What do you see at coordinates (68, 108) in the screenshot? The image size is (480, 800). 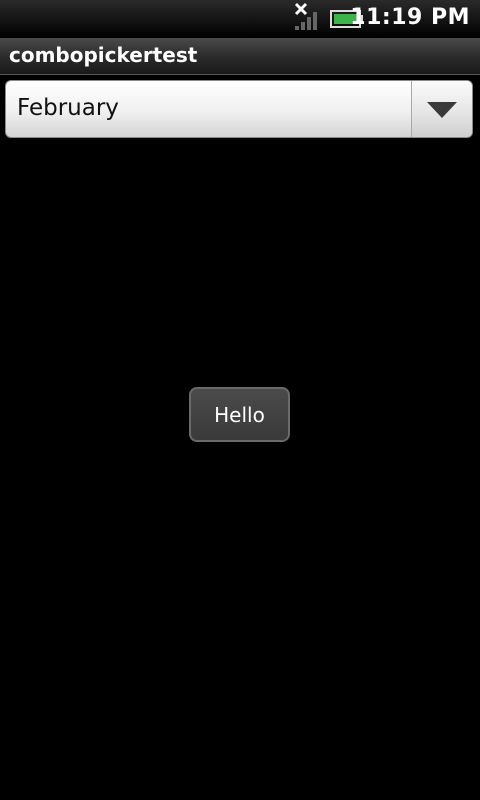 I see `spinner-selected-value: February` at bounding box center [68, 108].